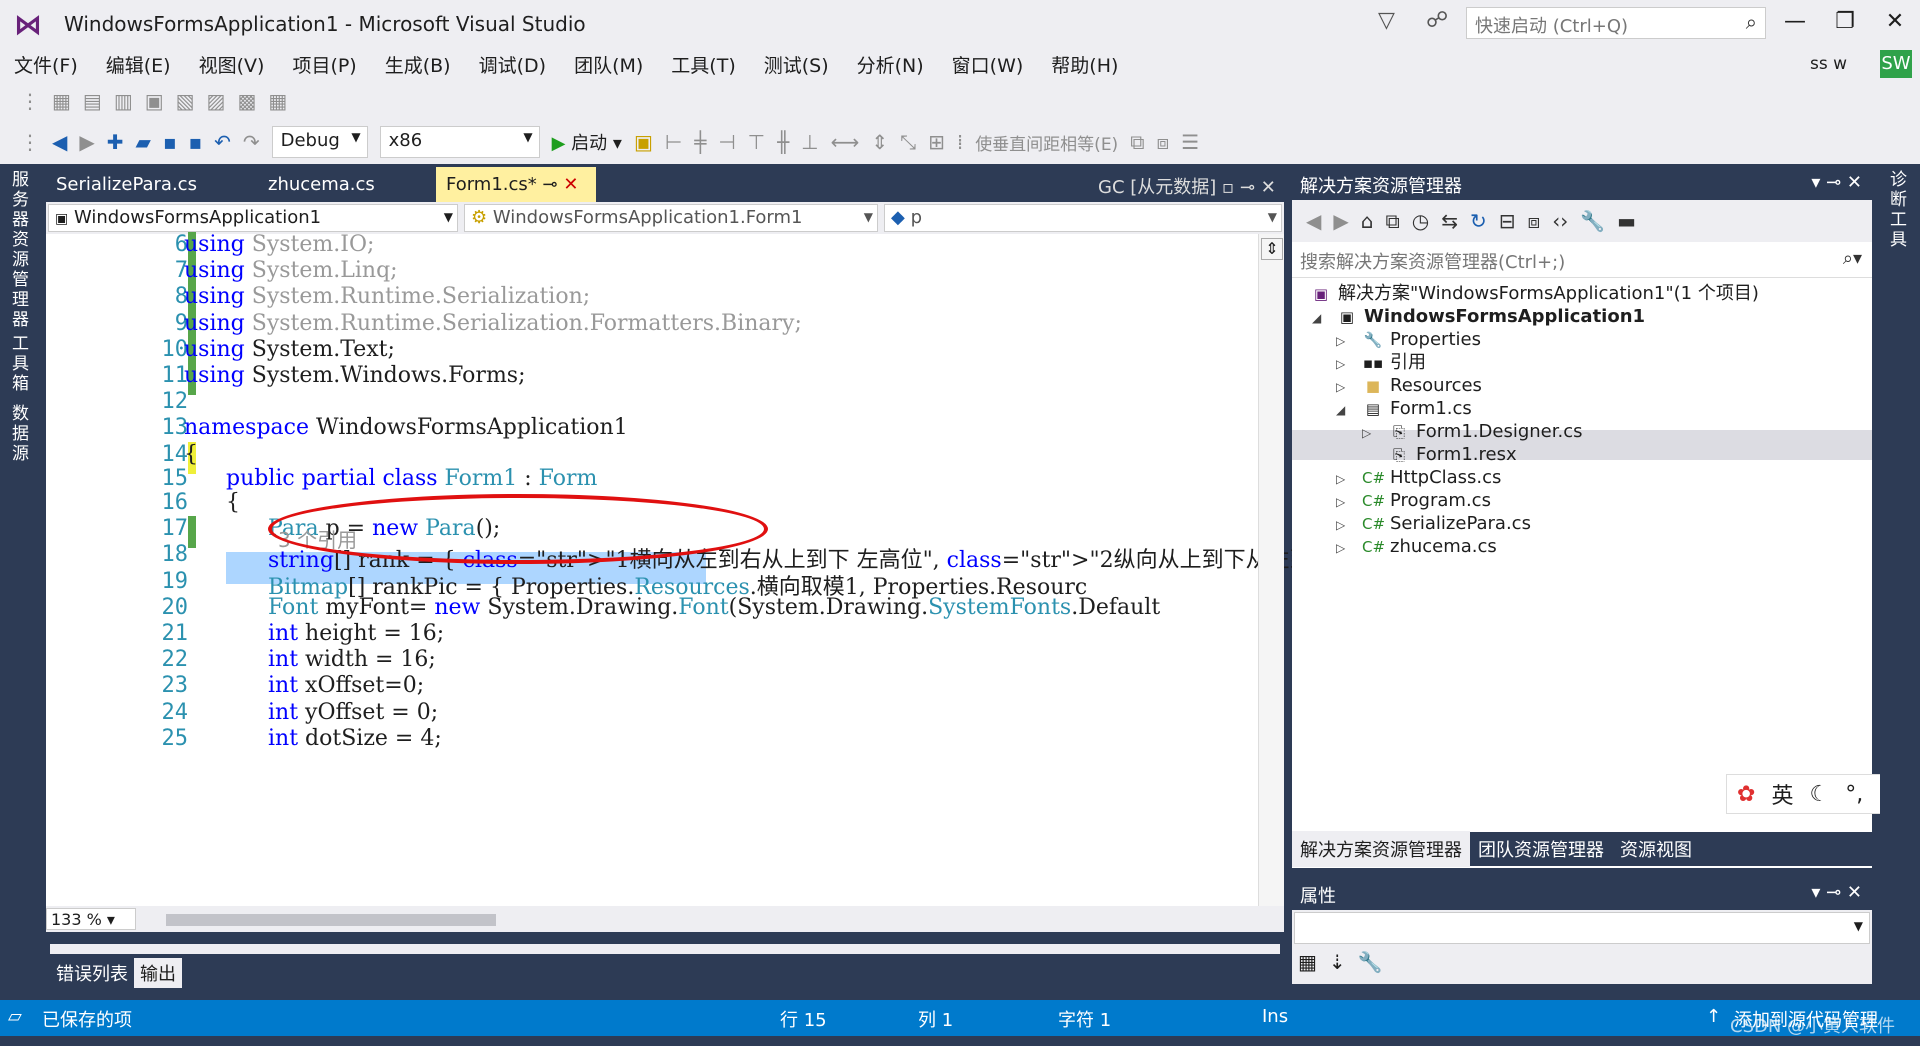 The height and width of the screenshot is (1046, 1920). Describe the element at coordinates (1782, 794) in the screenshot. I see `ime-language: 英` at that location.